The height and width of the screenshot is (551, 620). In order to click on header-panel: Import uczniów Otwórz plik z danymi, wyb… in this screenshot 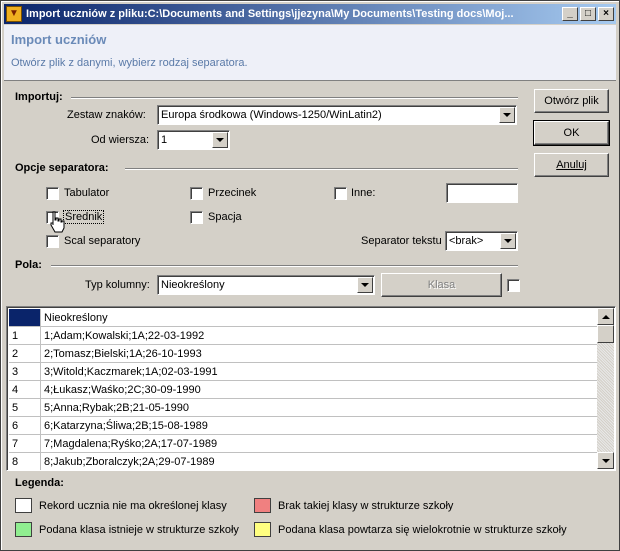, I will do `click(310, 53)`.